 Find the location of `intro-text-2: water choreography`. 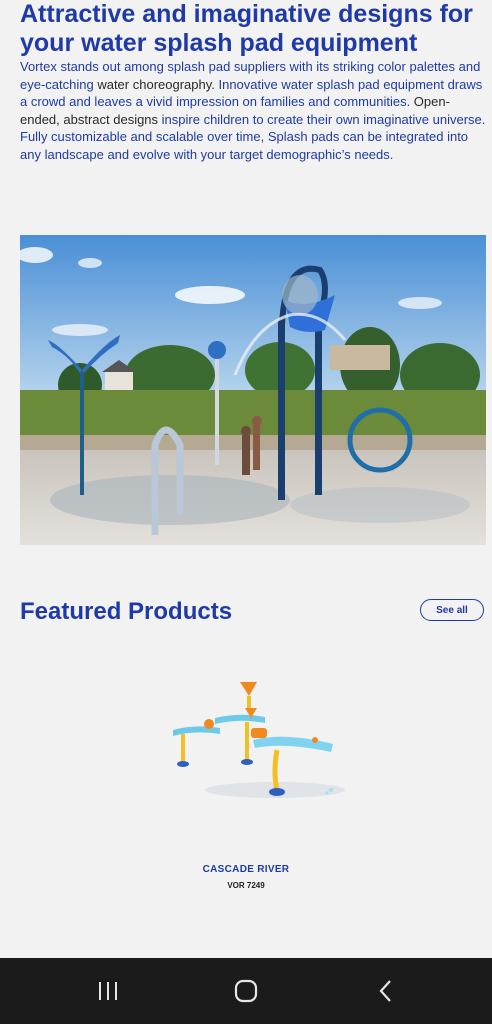

intro-text-2: water choreography is located at coordinates (154, 84).